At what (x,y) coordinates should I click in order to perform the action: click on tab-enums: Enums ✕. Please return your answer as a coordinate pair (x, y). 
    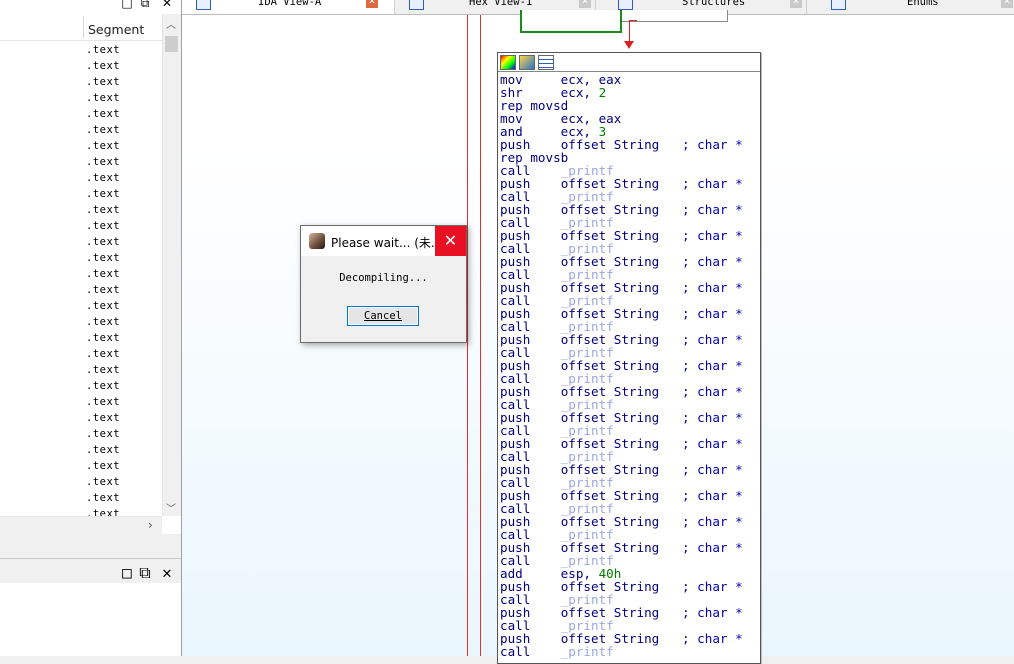
    Looking at the image, I should click on (910, 7).